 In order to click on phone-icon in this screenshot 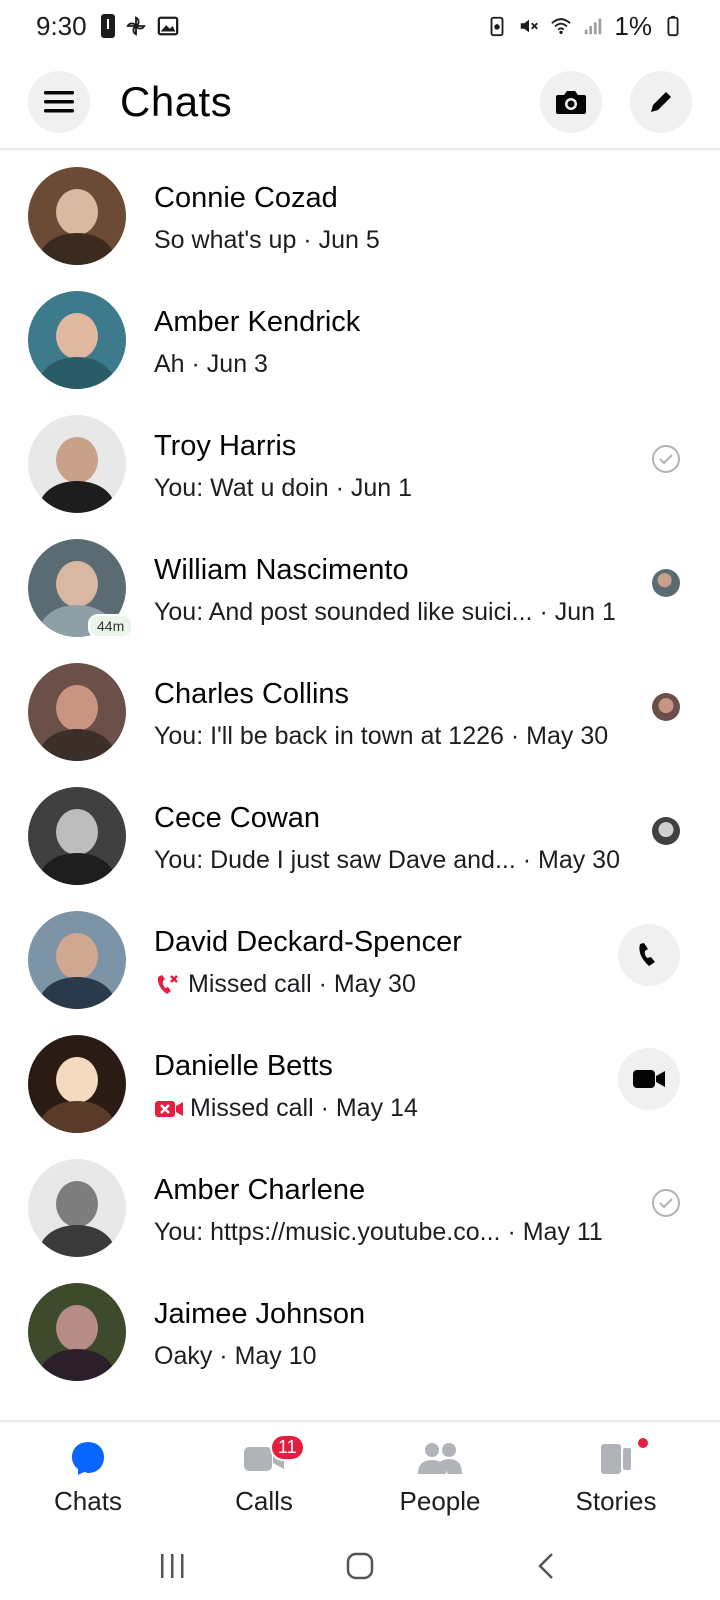, I will do `click(647, 954)`.